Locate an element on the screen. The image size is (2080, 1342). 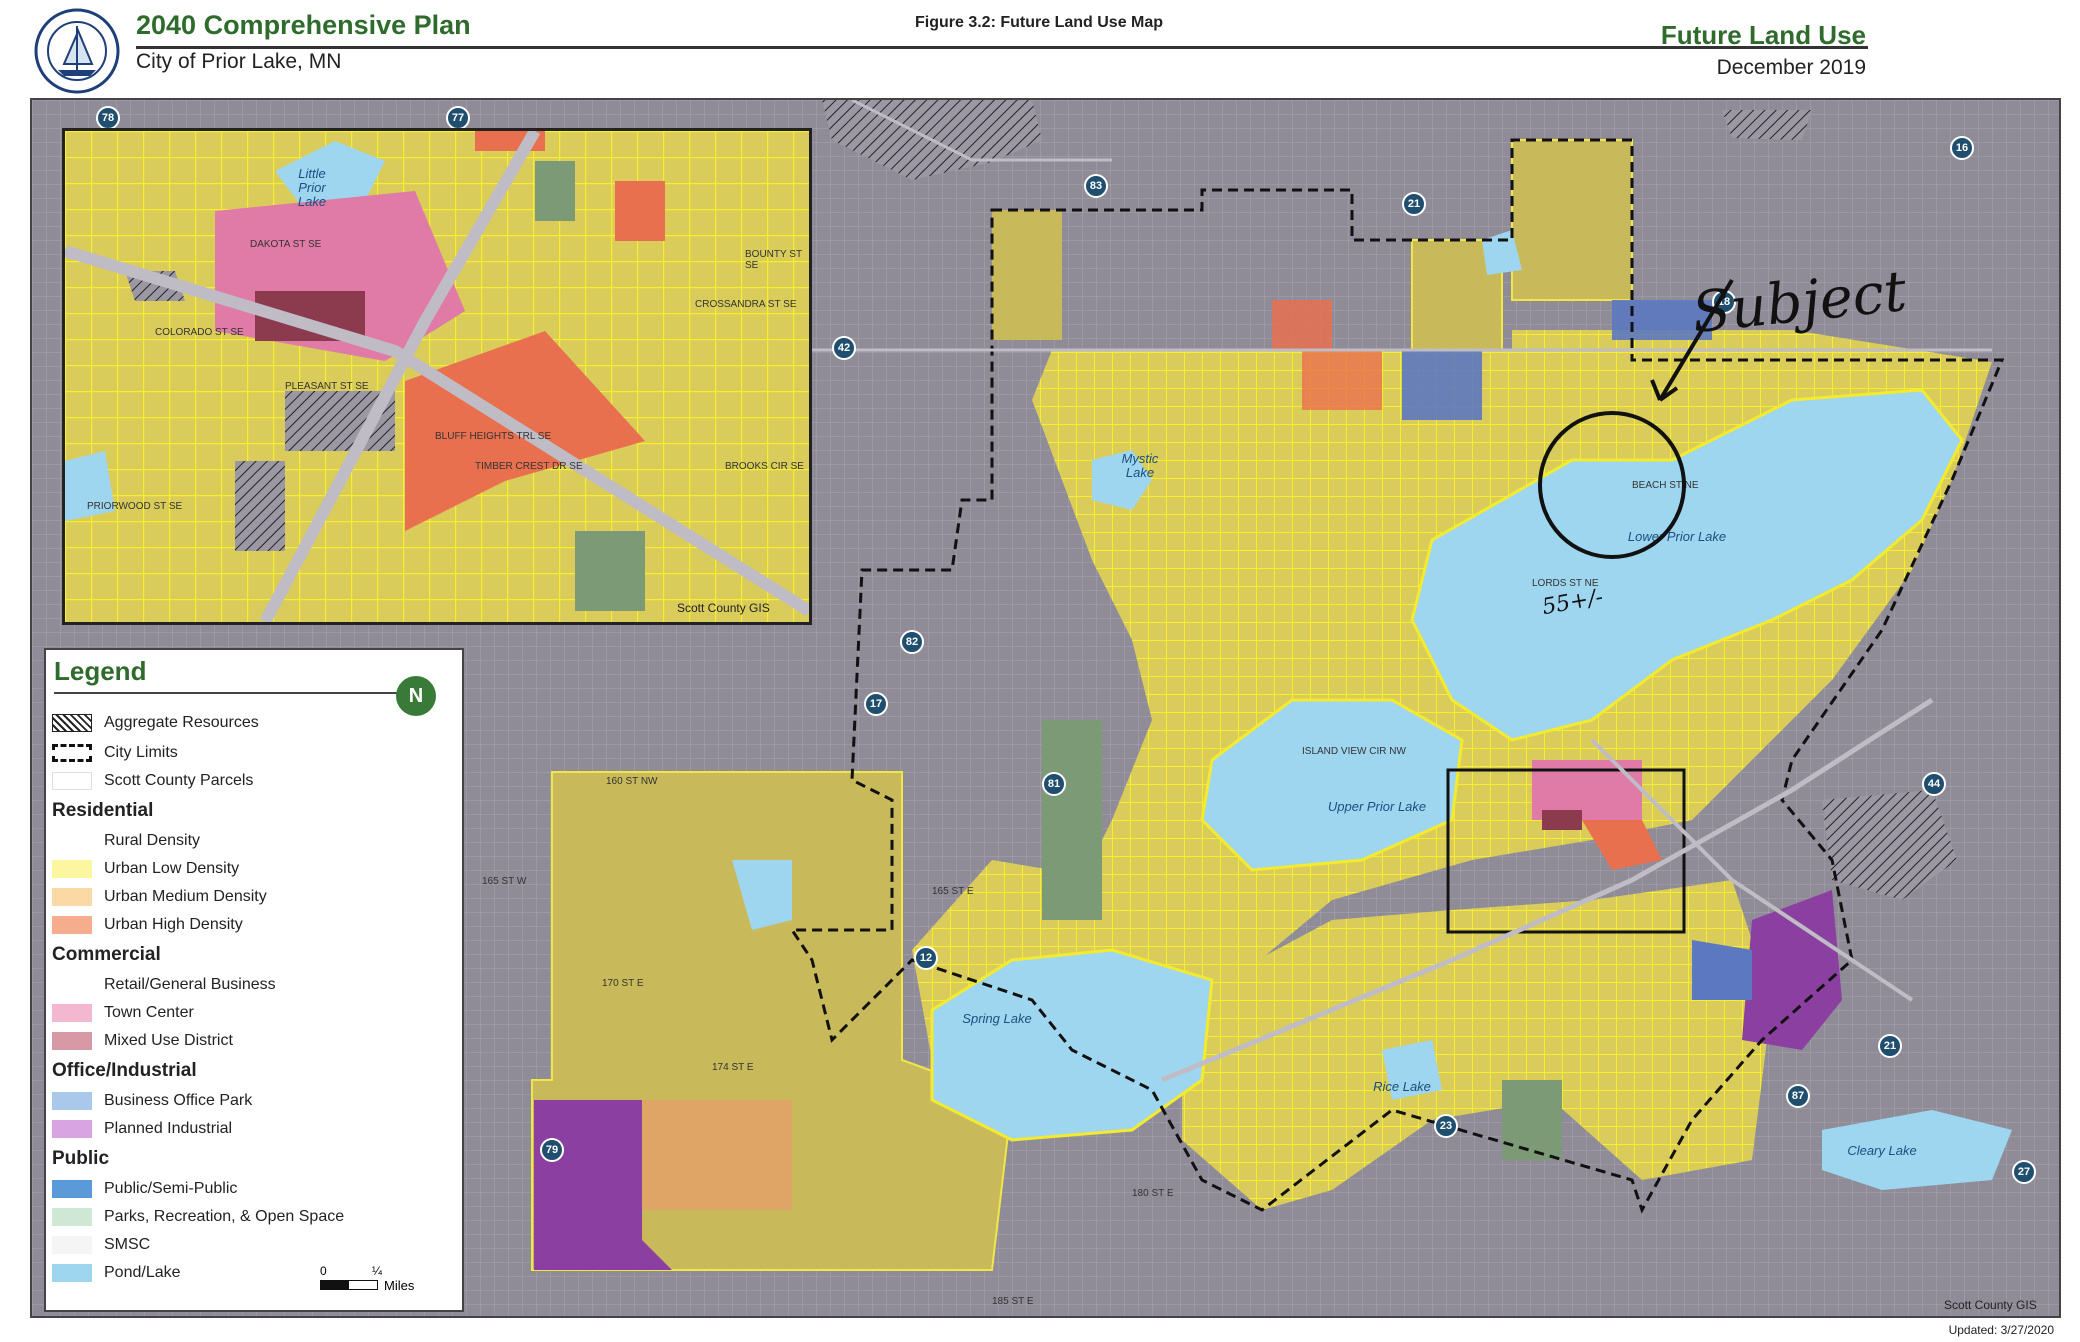
route-shield-17: 17 is located at coordinates (876, 704).